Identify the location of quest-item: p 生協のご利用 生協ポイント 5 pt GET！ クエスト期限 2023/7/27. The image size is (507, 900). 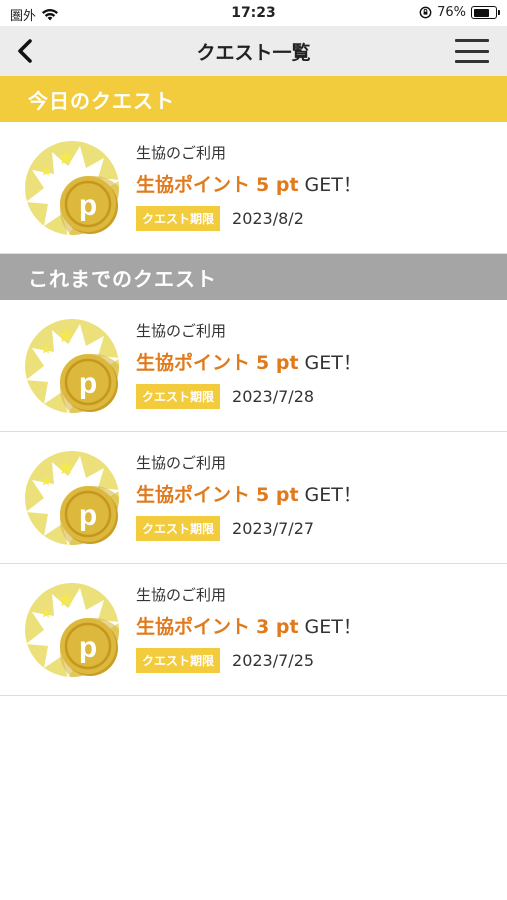
(253, 498).